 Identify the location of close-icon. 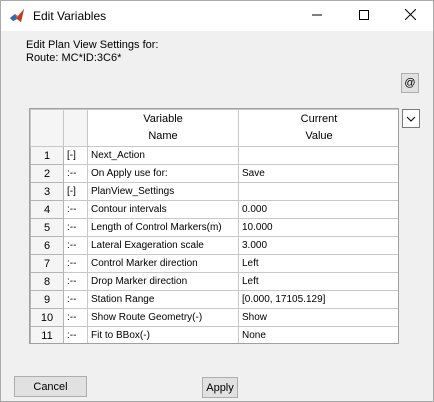
(410, 15).